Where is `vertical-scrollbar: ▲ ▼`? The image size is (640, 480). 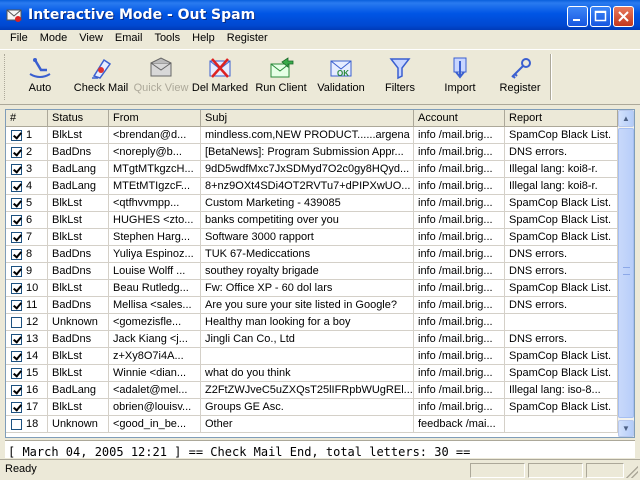 vertical-scrollbar: ▲ ▼ is located at coordinates (626, 273).